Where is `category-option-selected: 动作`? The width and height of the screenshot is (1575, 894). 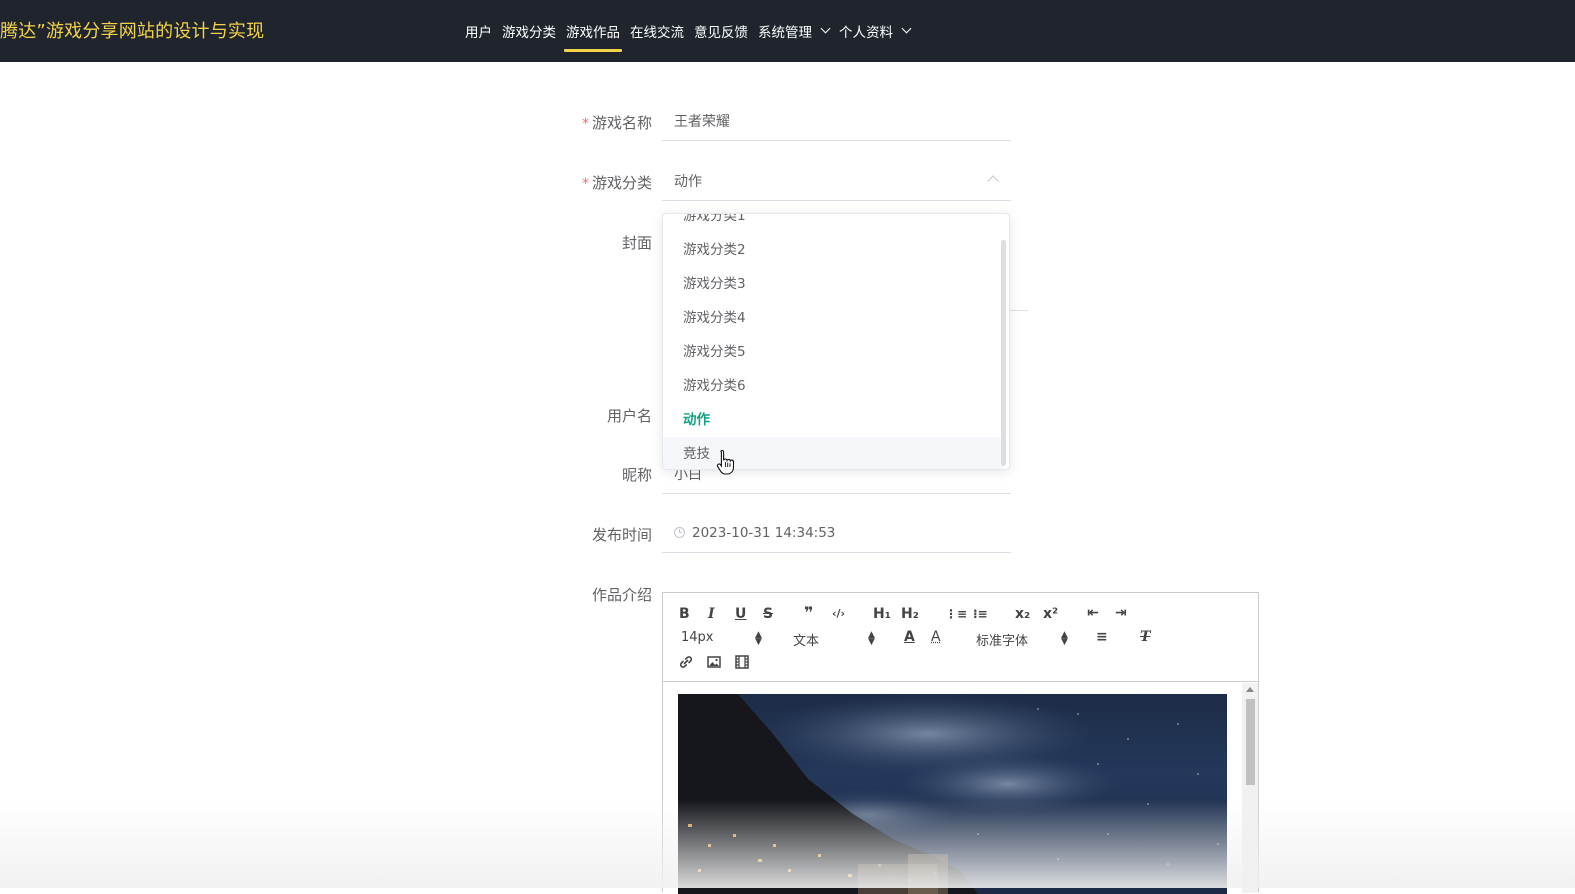
category-option-selected: 动作 is located at coordinates (833, 420).